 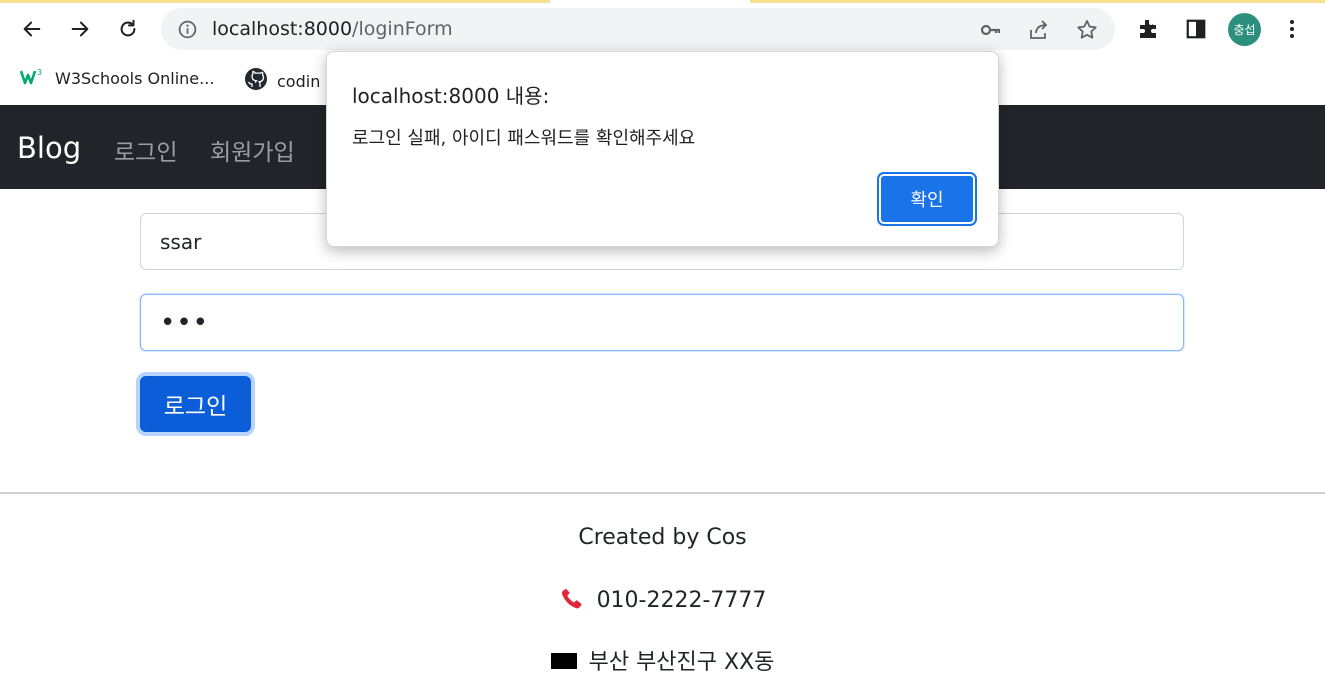 What do you see at coordinates (1292, 29) in the screenshot?
I see `more-menu-icon` at bounding box center [1292, 29].